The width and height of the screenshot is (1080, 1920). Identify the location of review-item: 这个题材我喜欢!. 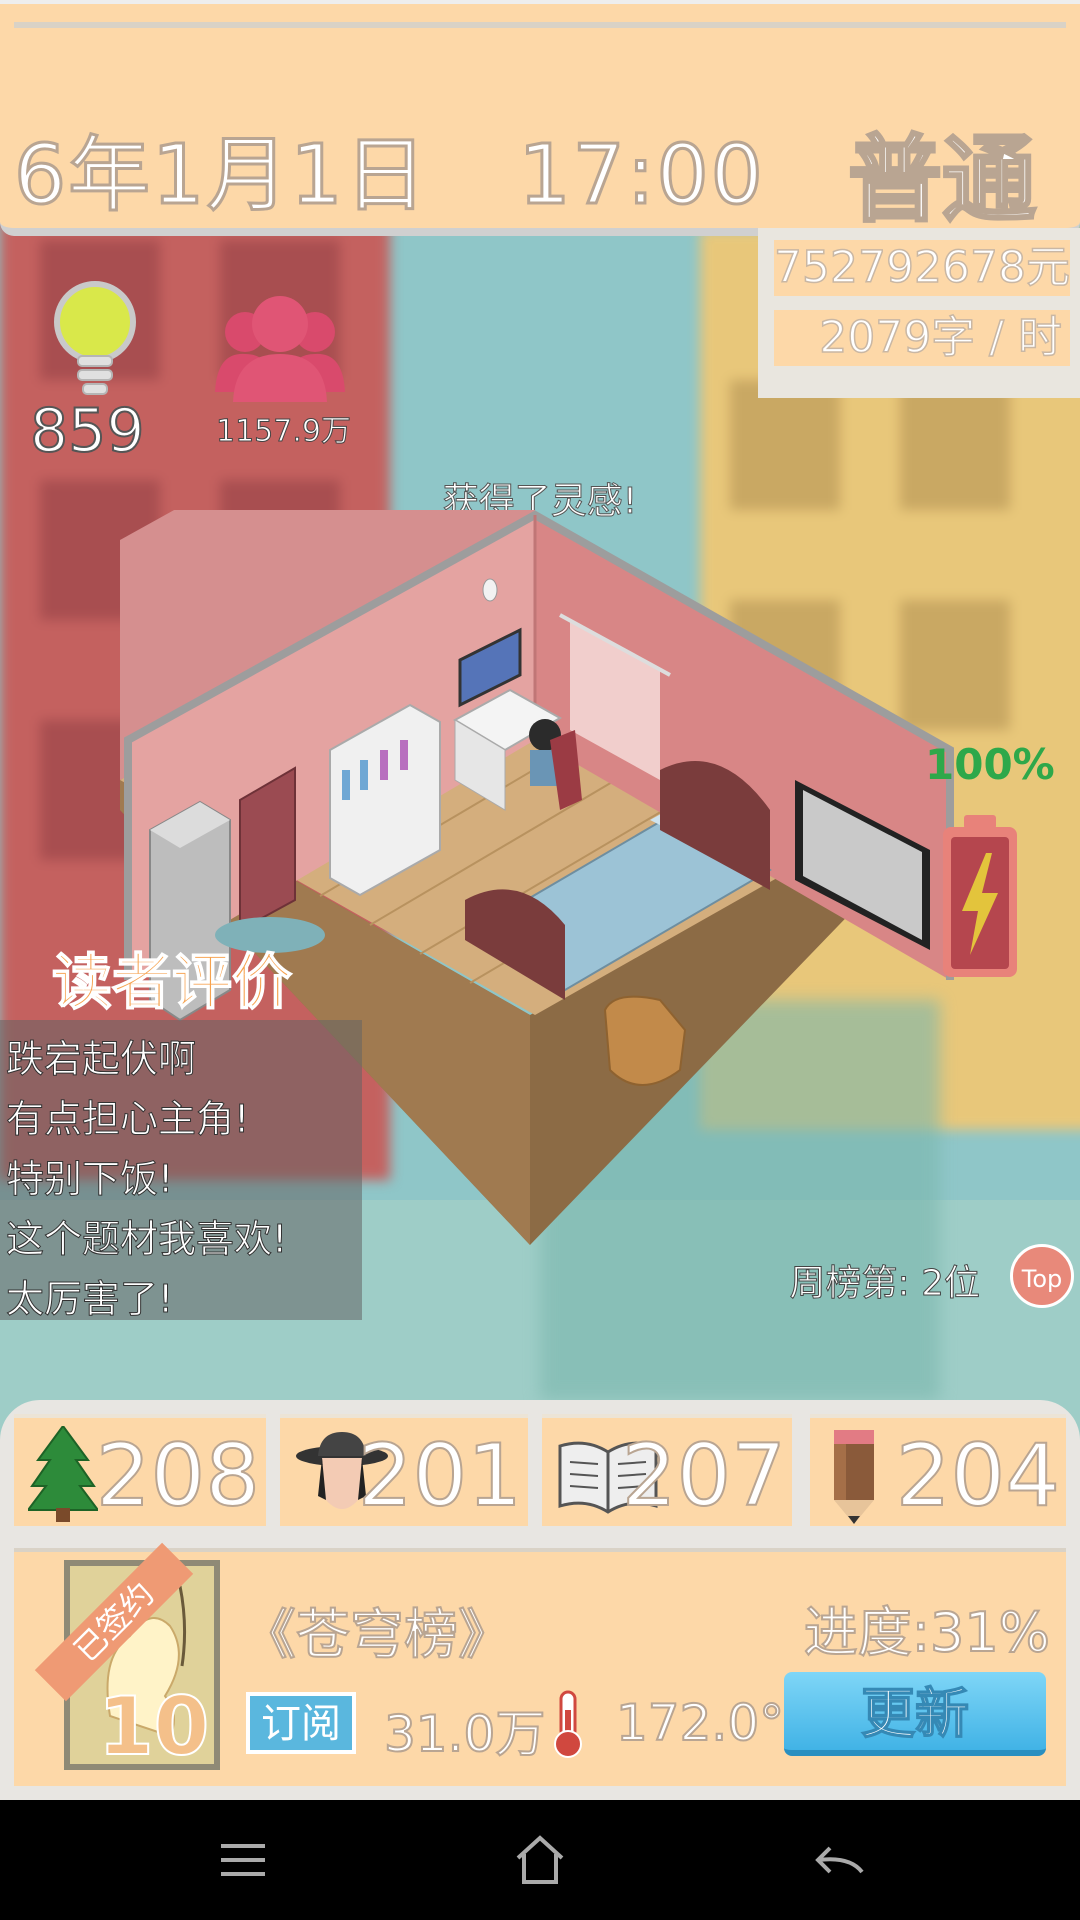
(146, 1239).